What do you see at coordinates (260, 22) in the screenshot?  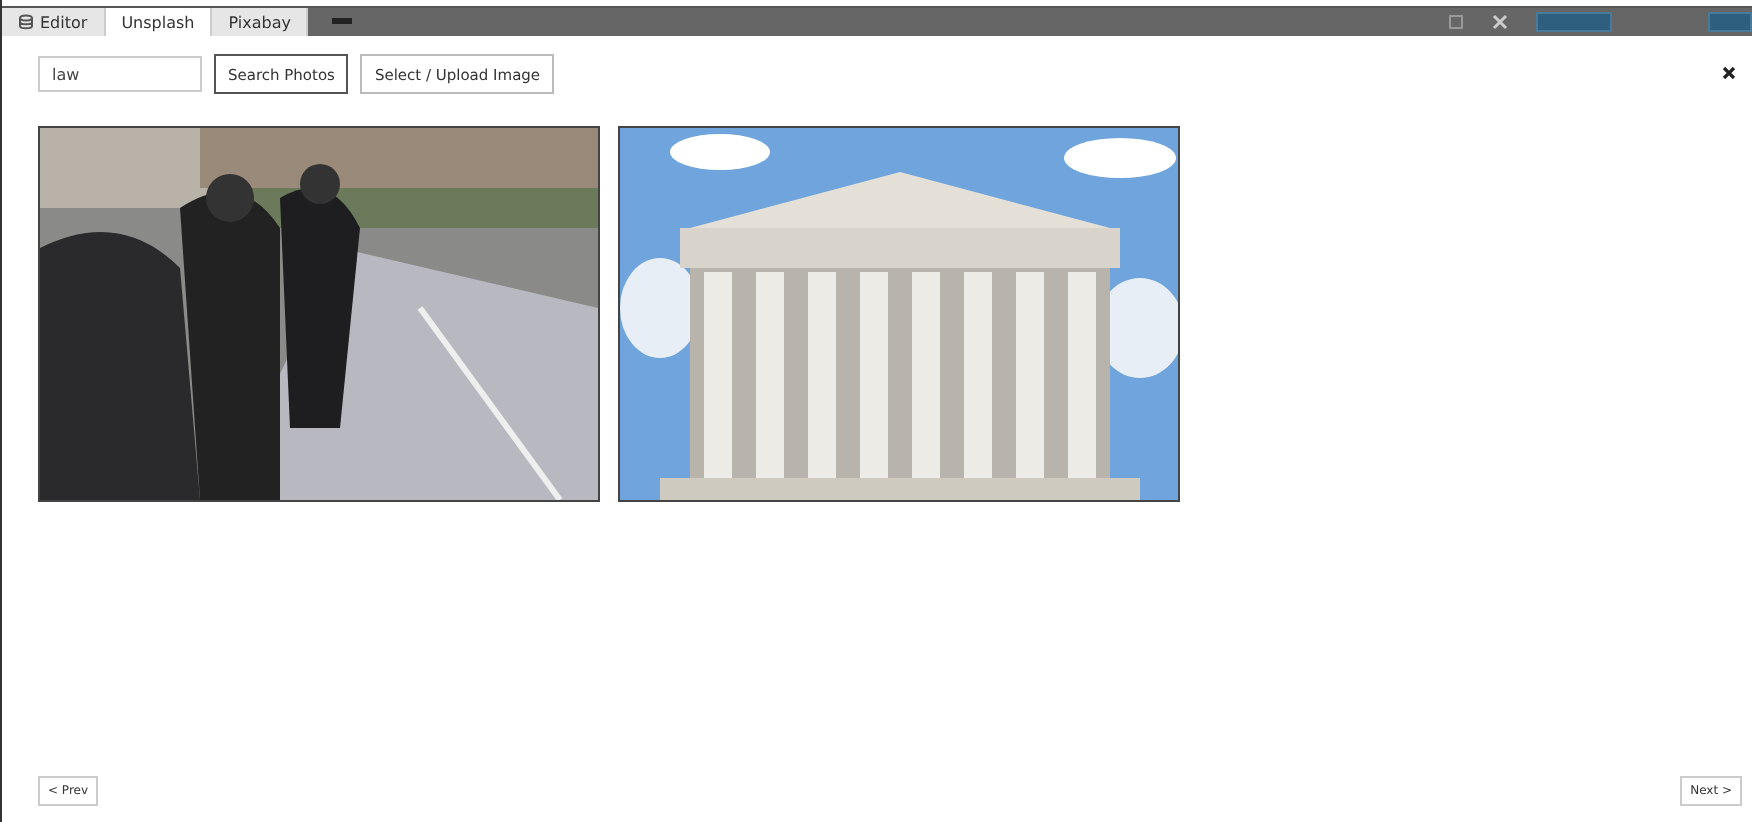 I see `tab: Pixabay` at bounding box center [260, 22].